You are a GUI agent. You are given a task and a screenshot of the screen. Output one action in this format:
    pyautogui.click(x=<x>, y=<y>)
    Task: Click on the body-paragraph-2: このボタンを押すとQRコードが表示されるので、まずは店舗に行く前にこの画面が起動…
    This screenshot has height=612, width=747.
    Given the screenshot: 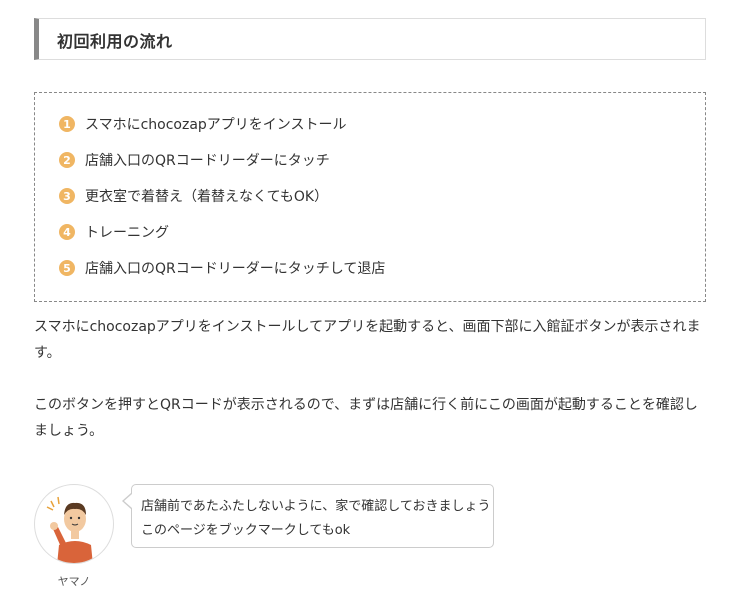 What is the action you would take?
    pyautogui.click(x=366, y=418)
    